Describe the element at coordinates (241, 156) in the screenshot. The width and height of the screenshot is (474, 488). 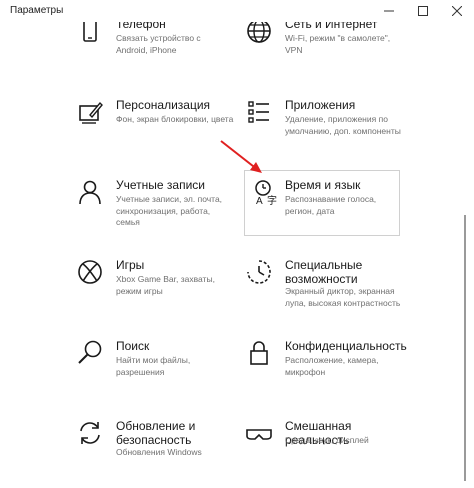
I see `annotation-arrow` at that location.